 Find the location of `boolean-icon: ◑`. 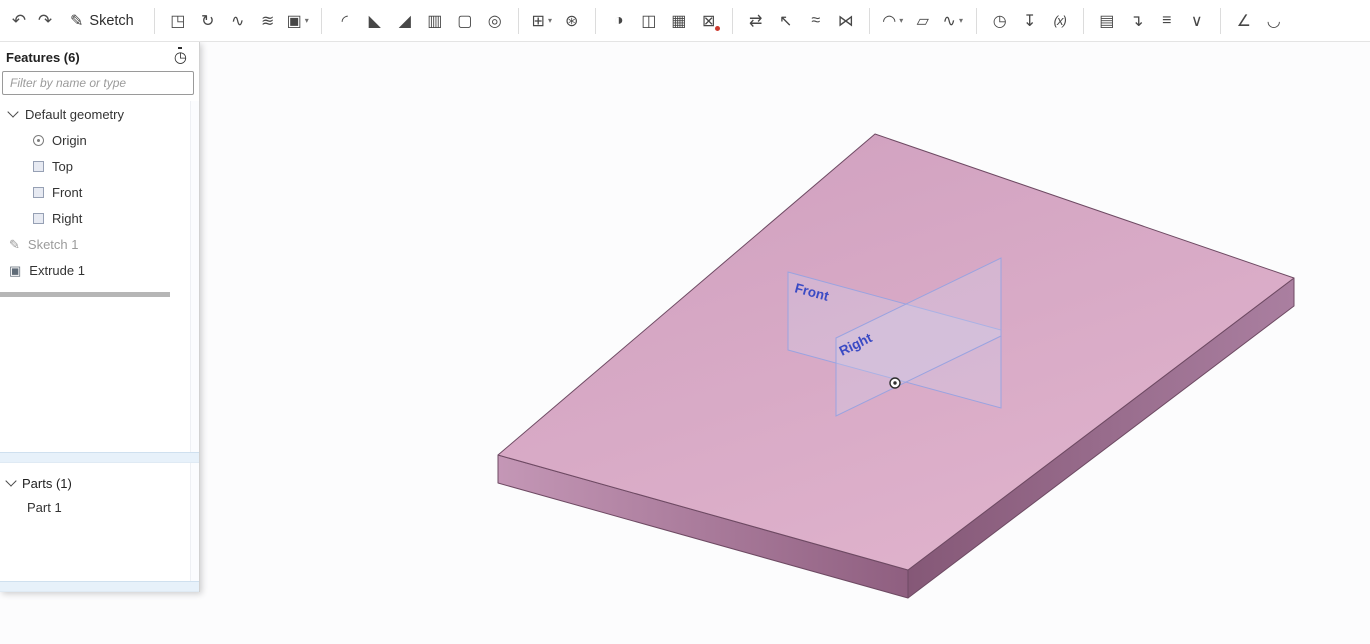

boolean-icon: ◑ is located at coordinates (619, 21).